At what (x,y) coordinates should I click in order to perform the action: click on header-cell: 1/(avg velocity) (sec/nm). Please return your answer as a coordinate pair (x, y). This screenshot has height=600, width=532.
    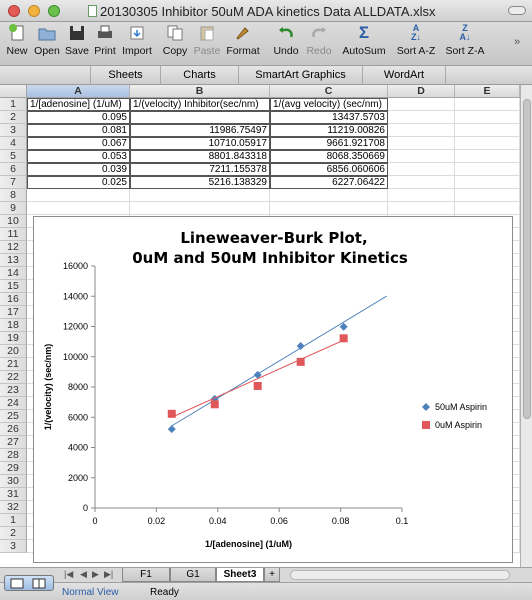
    Looking at the image, I should click on (329, 104).